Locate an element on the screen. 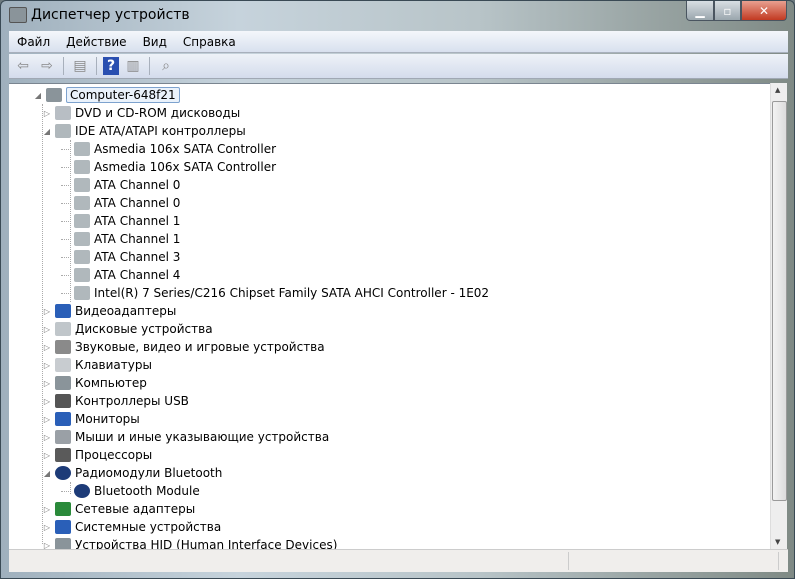 This screenshot has width=795, height=579. processor-icon is located at coordinates (63, 455).